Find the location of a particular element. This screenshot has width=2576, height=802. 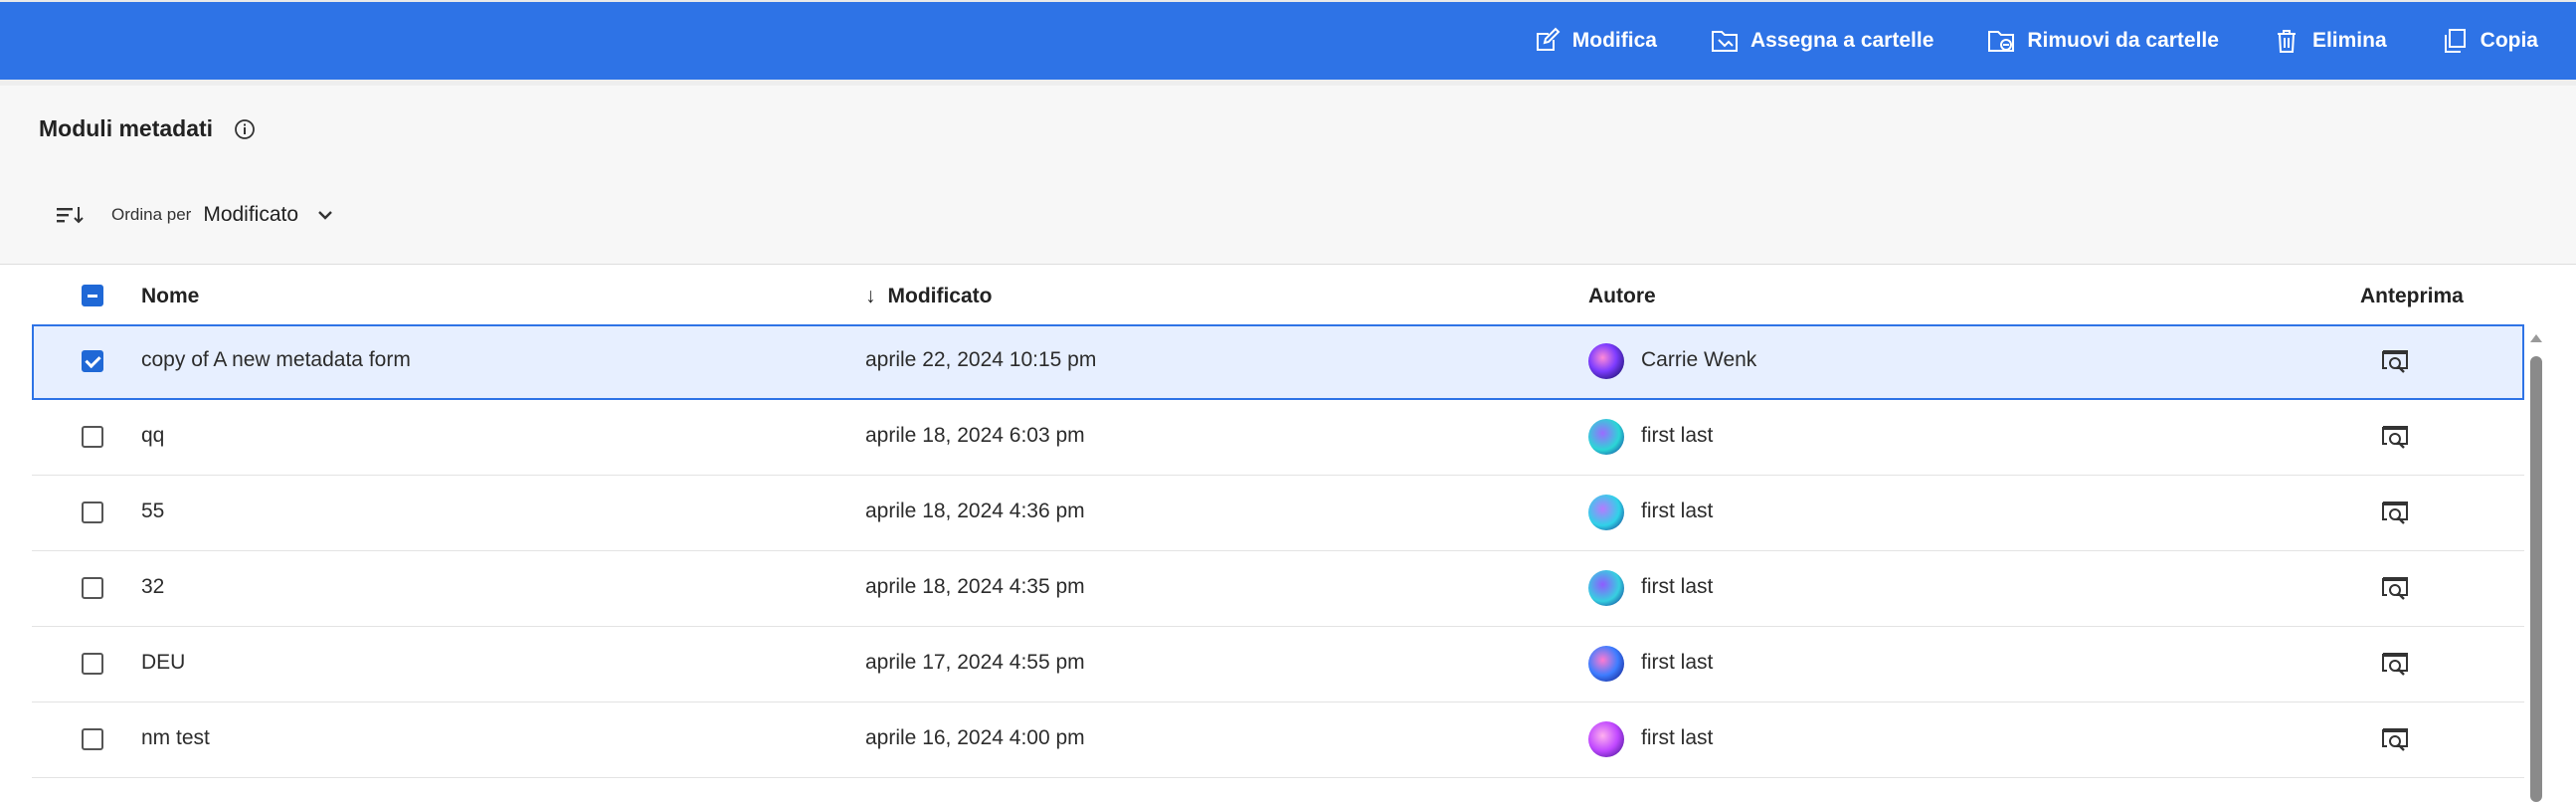

scroll-thumb is located at coordinates (2536, 579).